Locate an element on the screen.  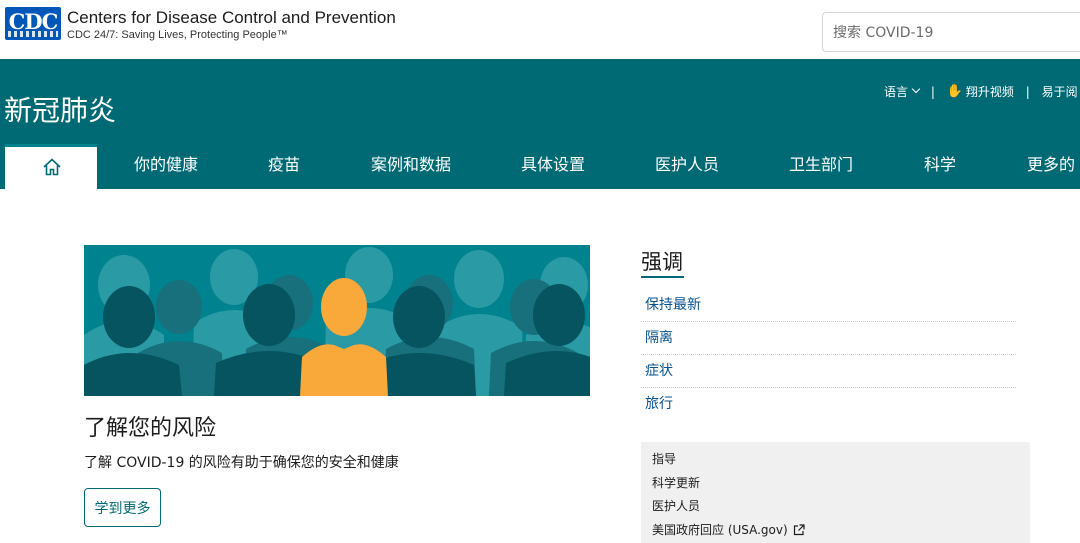
crowd-silhouette-image is located at coordinates (337, 320).